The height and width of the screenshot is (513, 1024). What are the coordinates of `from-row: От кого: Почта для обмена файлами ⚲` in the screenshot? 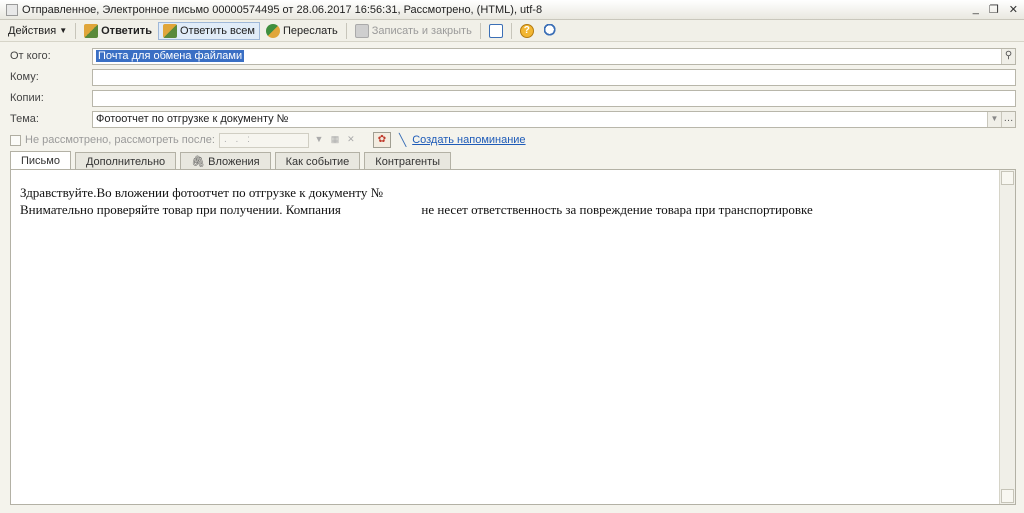 It's located at (512, 56).